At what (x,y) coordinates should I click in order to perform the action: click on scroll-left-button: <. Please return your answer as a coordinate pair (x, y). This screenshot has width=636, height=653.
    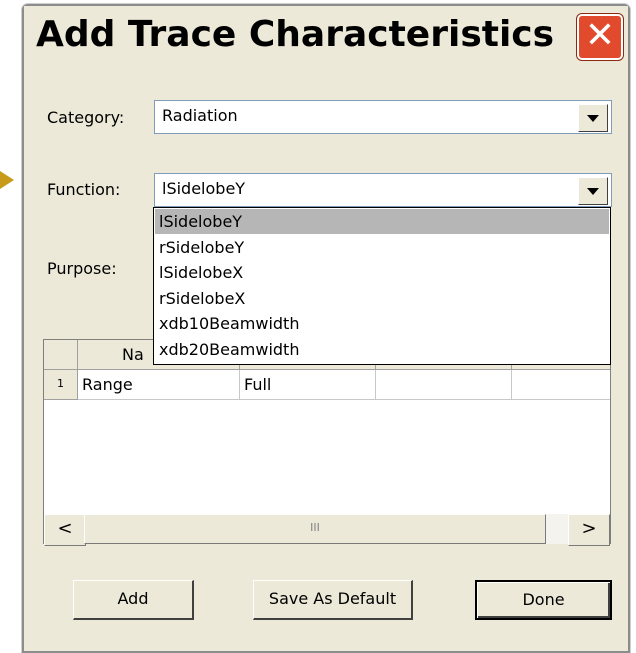
    Looking at the image, I should click on (65, 530).